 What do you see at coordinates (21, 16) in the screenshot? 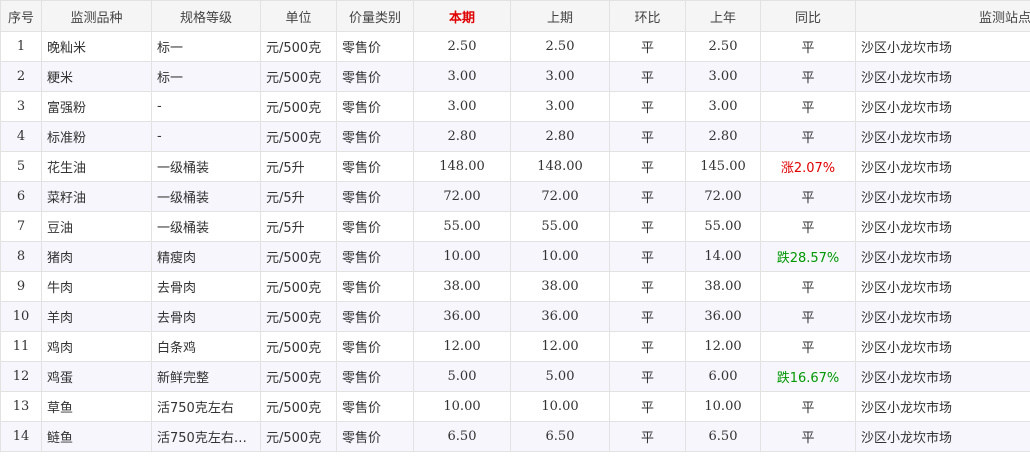
I see `header-serial: 序号` at bounding box center [21, 16].